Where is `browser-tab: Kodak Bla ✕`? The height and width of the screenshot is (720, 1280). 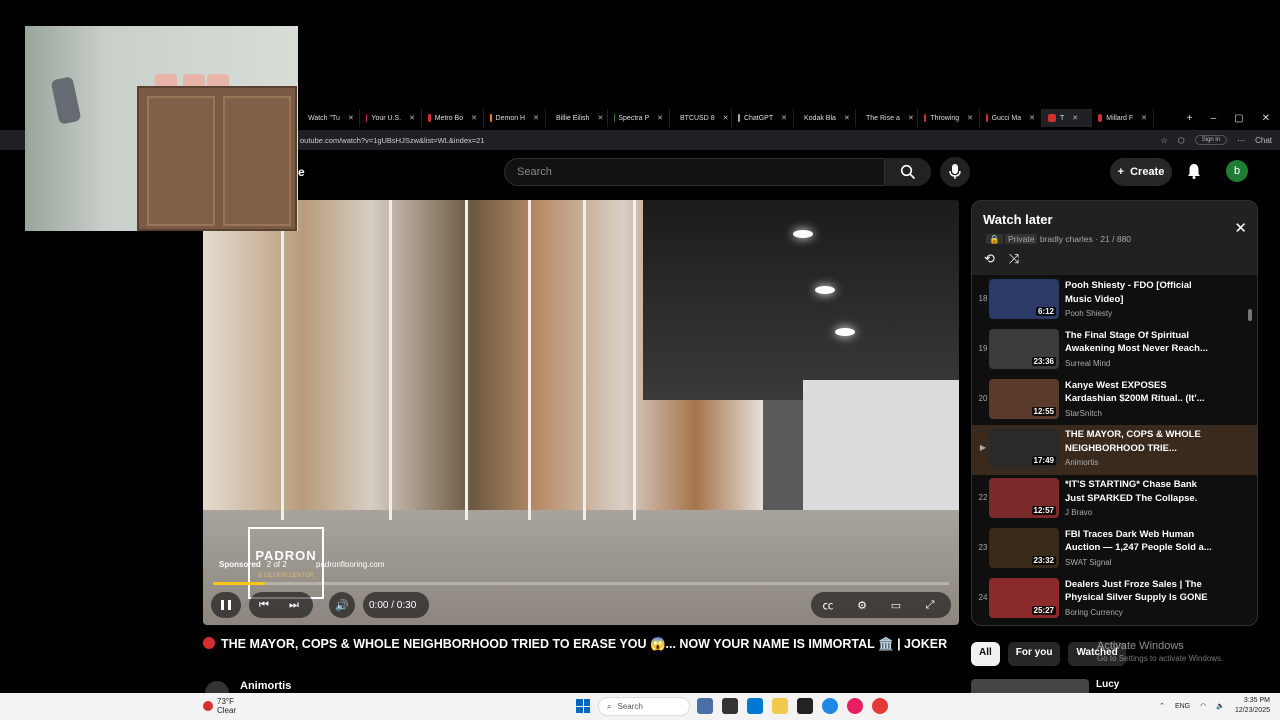
browser-tab: Kodak Bla ✕ is located at coordinates (825, 118).